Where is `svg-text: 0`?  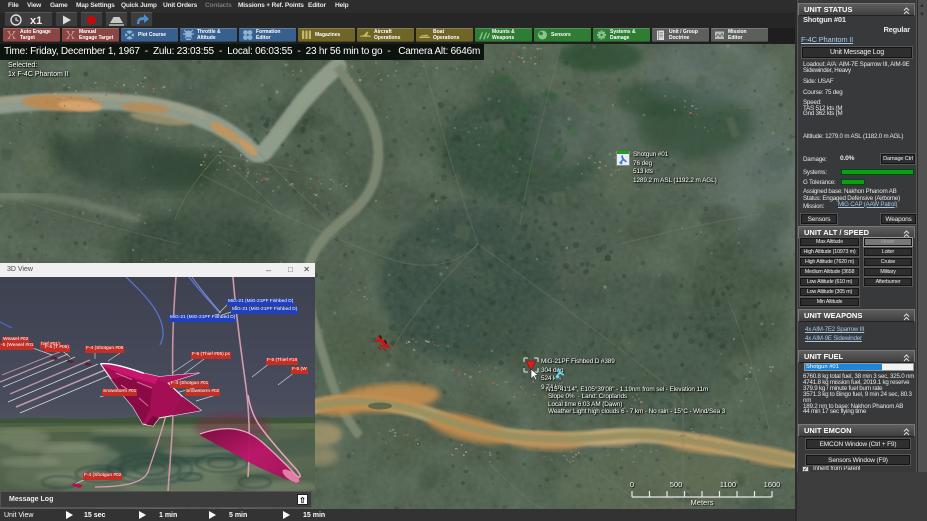
svg-text: 0 is located at coordinates (632, 484).